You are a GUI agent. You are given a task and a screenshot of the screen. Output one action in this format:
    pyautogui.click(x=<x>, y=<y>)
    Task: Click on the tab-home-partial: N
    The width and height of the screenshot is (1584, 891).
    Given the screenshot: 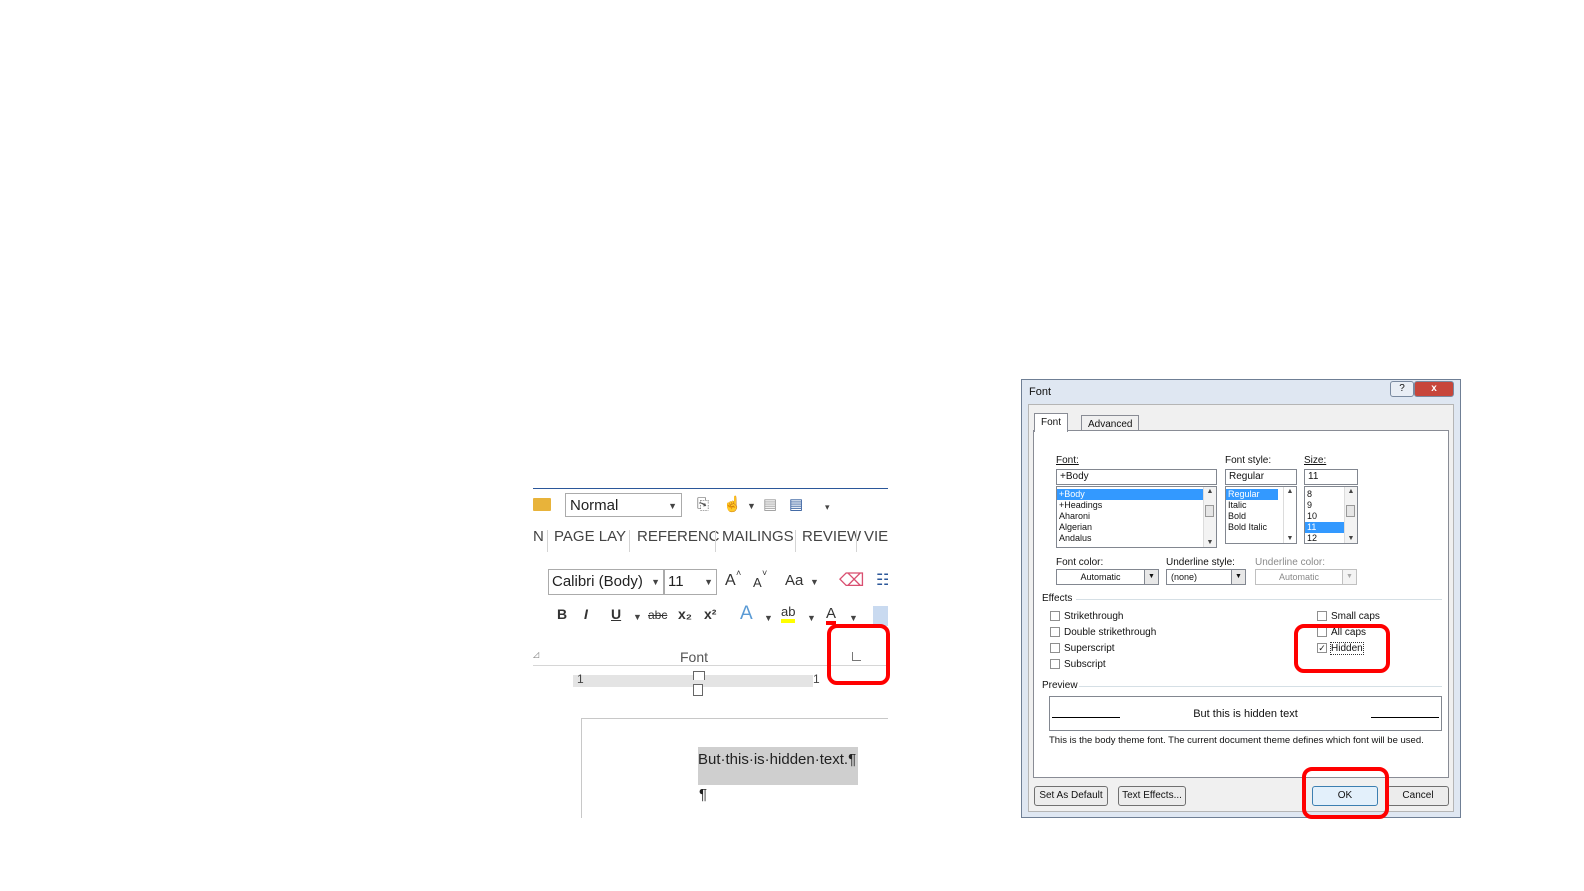 What is the action you would take?
    pyautogui.click(x=538, y=536)
    